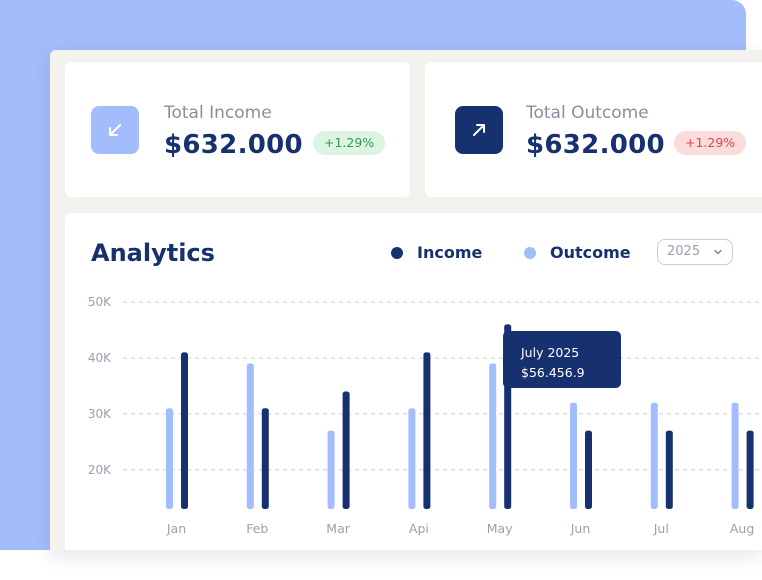 The width and height of the screenshot is (762, 580). I want to click on bar-outcome-mar, so click(331, 469).